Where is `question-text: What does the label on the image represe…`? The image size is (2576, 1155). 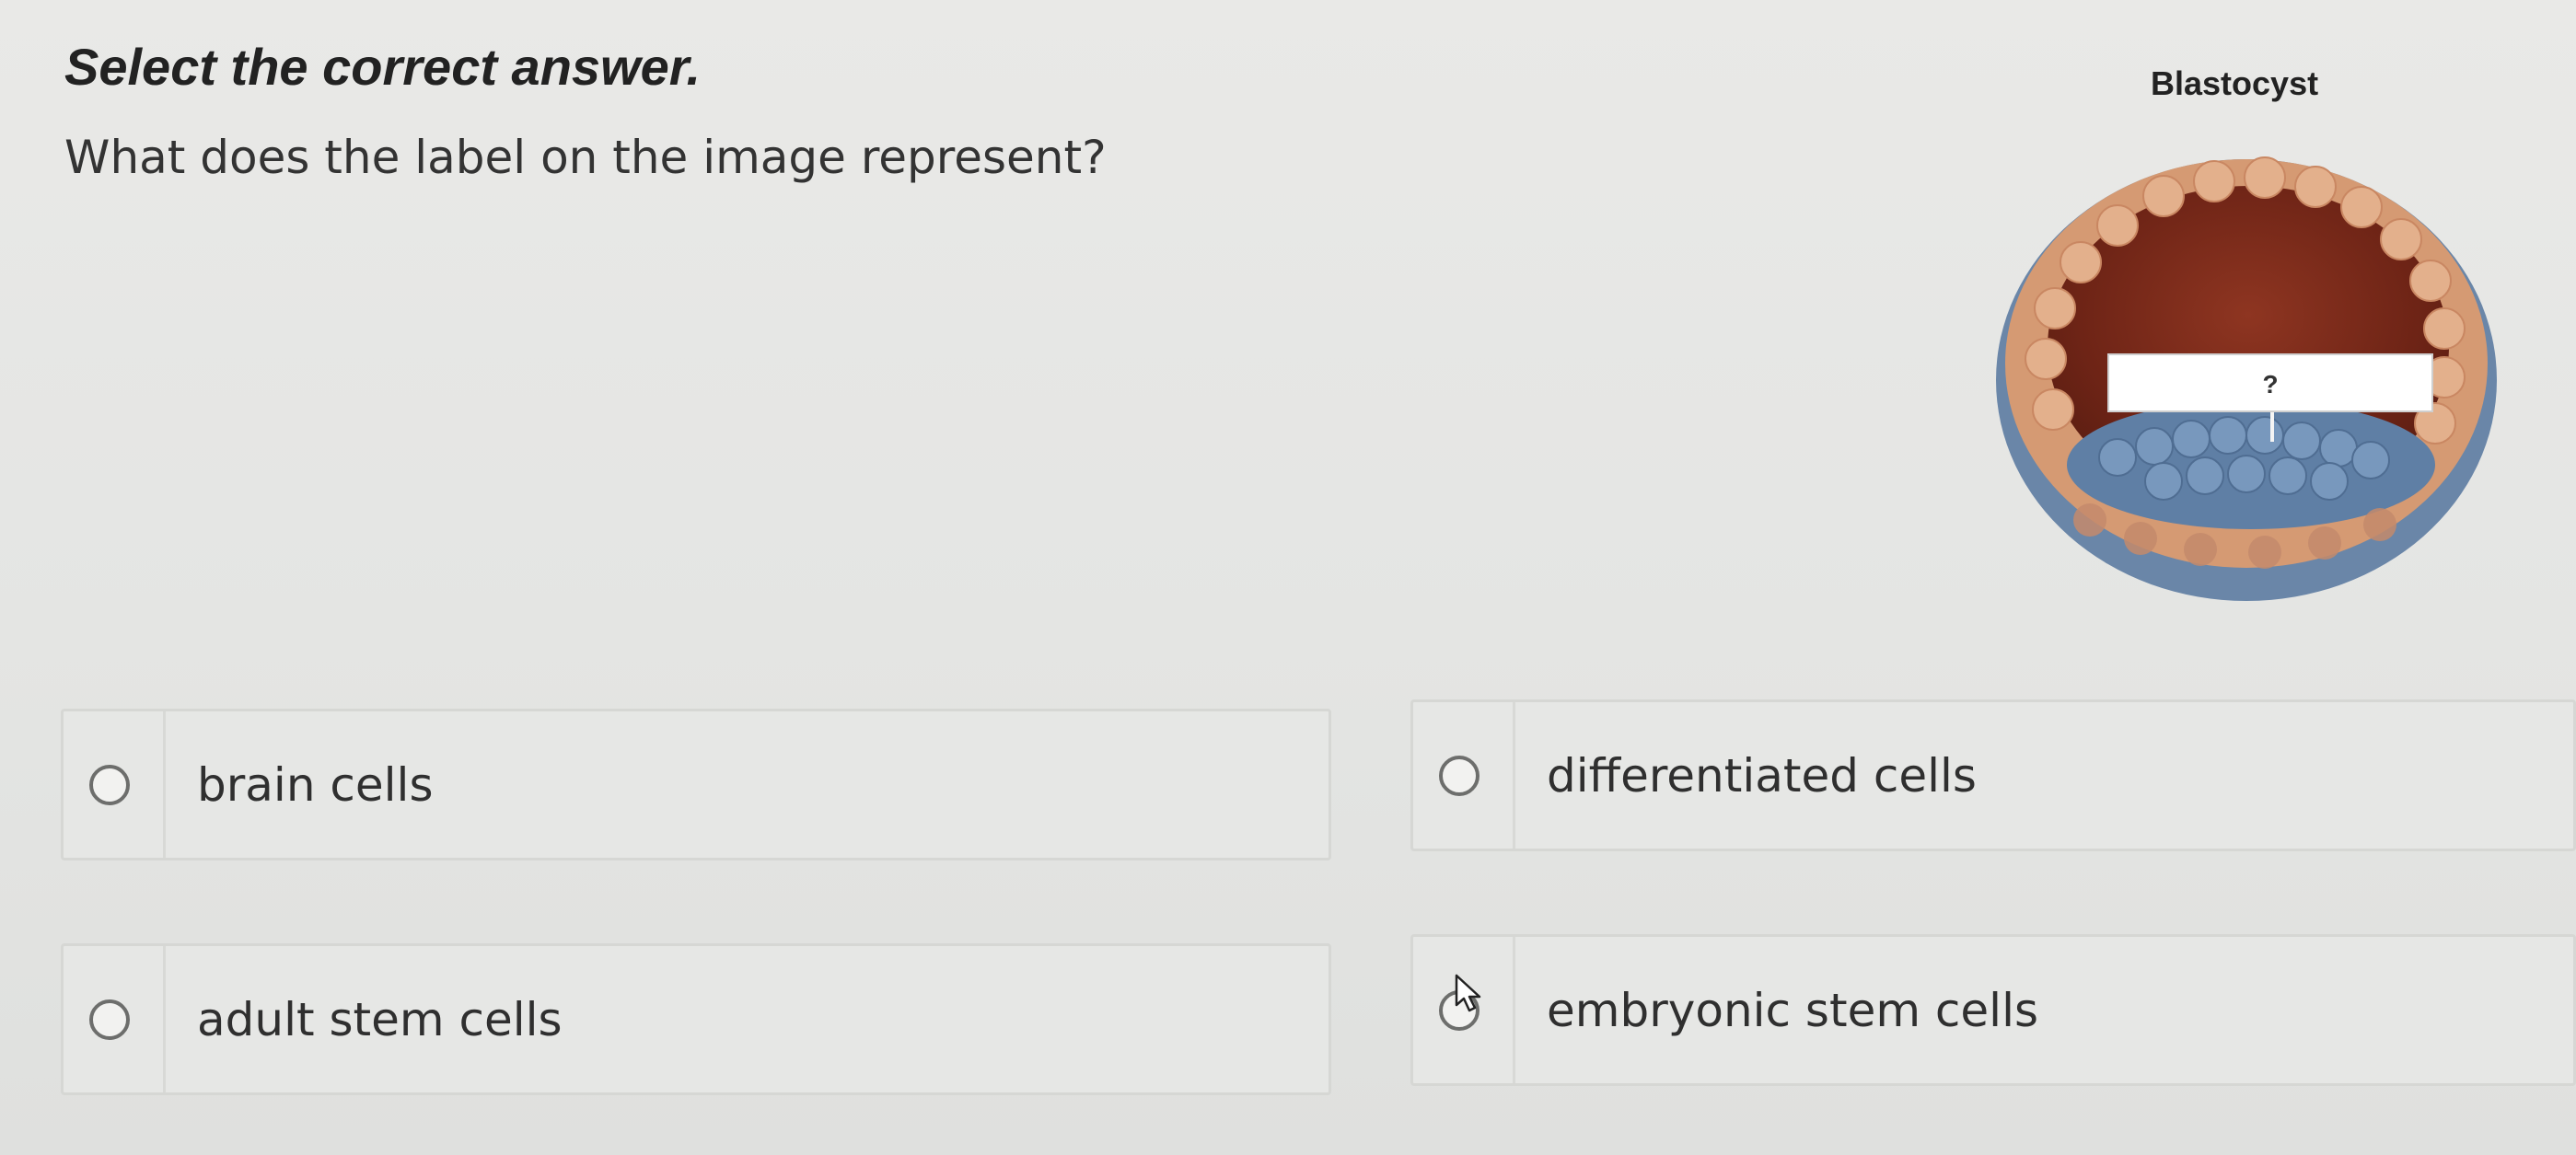 question-text: What does the label on the image represe… is located at coordinates (585, 157).